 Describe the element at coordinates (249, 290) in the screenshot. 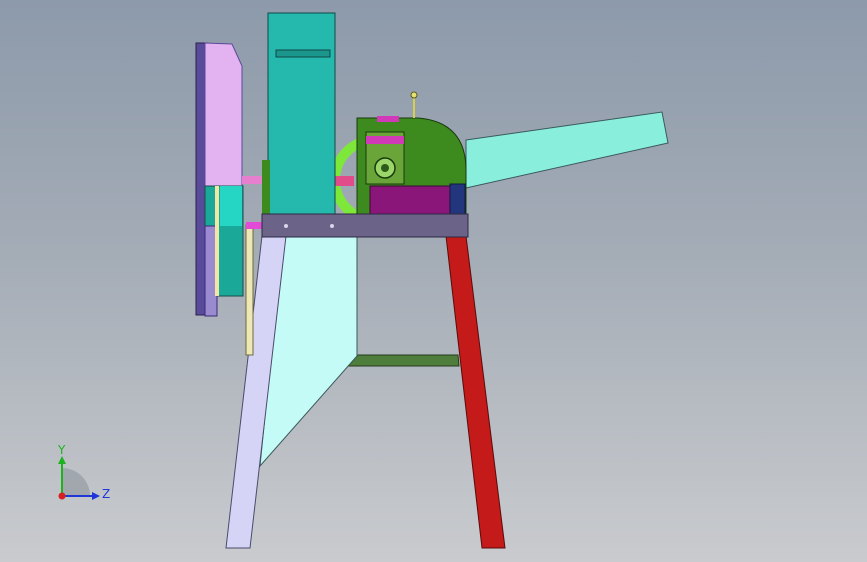

I see `belt-strip` at that location.